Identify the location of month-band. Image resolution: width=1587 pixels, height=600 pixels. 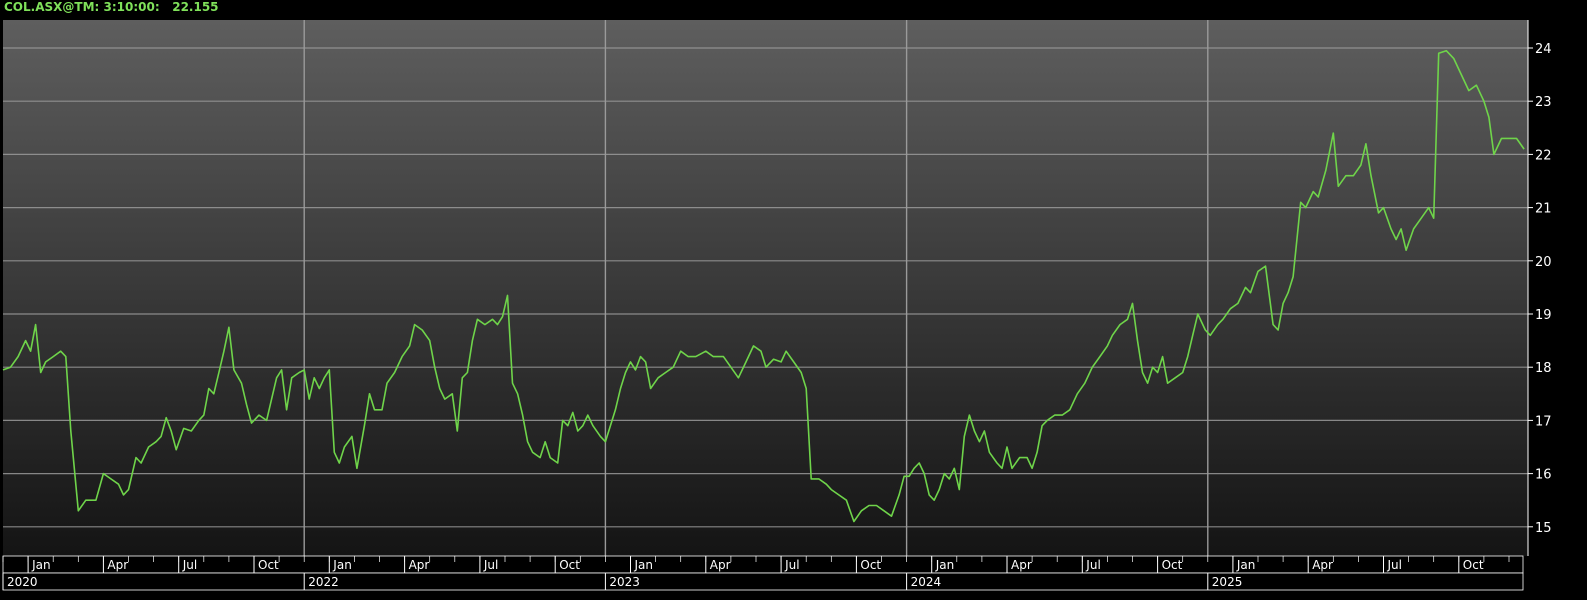
(763, 564).